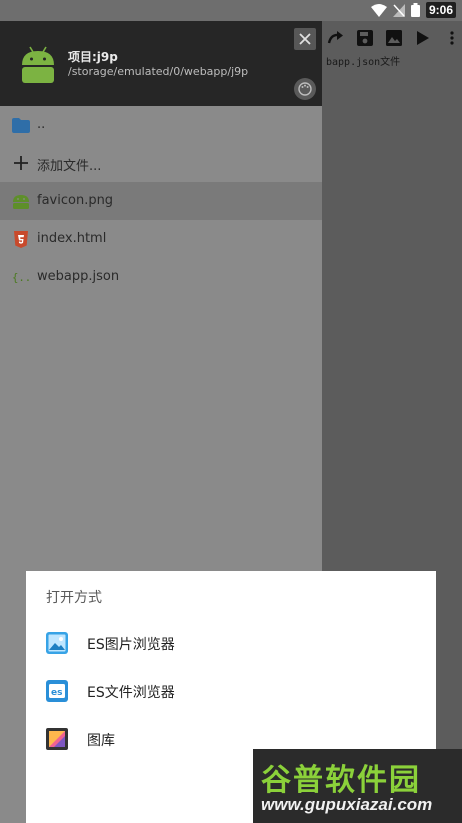 Image resolution: width=462 pixels, height=823 pixels. I want to click on es-file-explorer-icon: es, so click(57, 691).